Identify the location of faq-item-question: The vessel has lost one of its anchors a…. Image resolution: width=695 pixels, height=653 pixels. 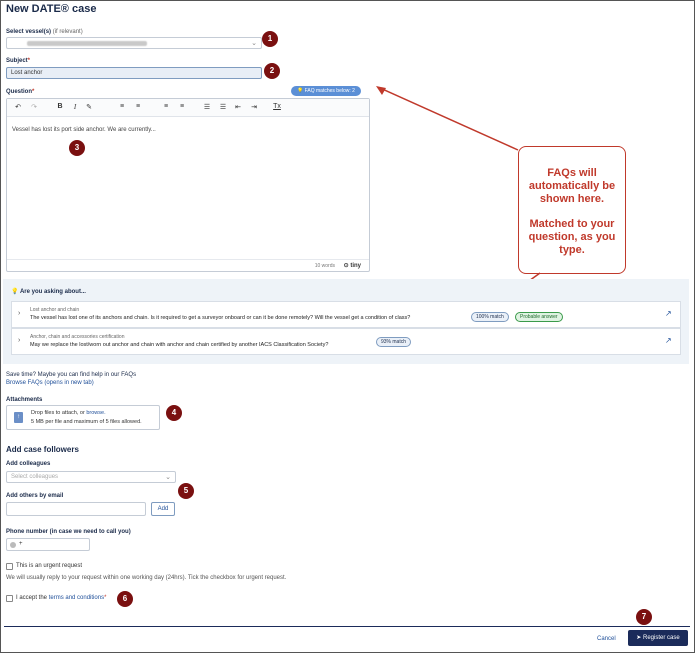
(220, 318).